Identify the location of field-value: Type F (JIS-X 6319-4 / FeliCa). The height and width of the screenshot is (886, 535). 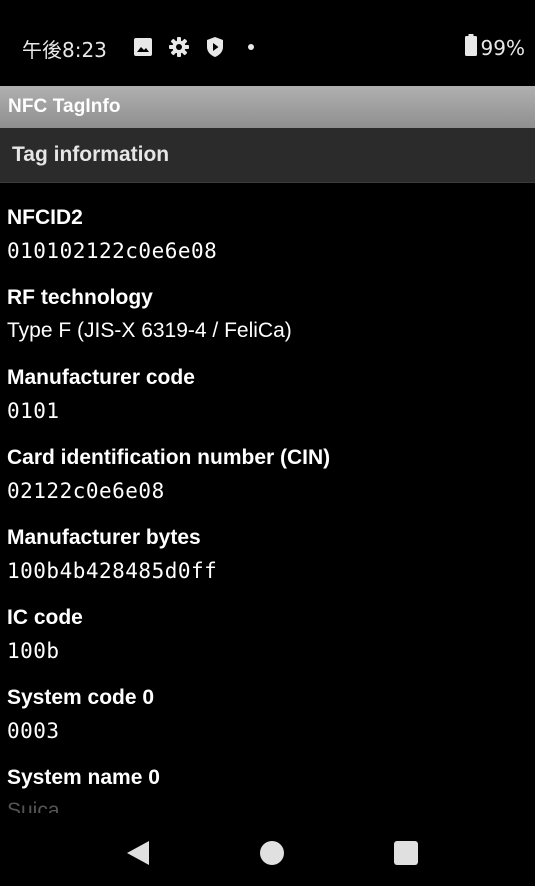
(149, 330).